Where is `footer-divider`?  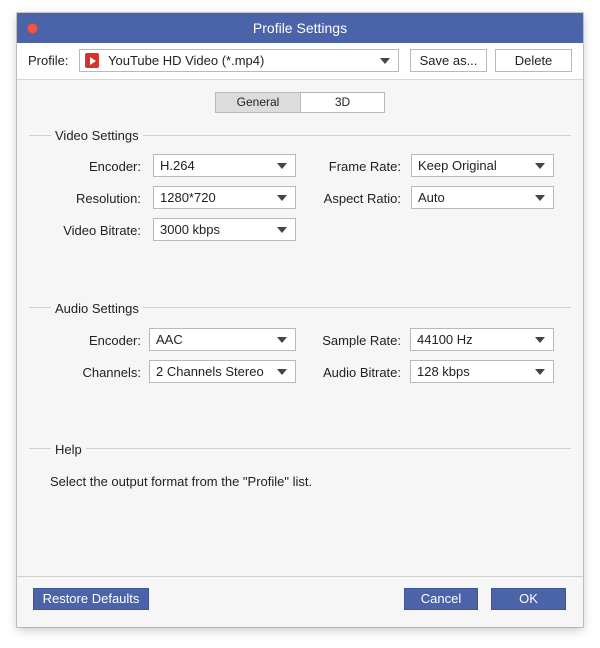 footer-divider is located at coordinates (300, 576).